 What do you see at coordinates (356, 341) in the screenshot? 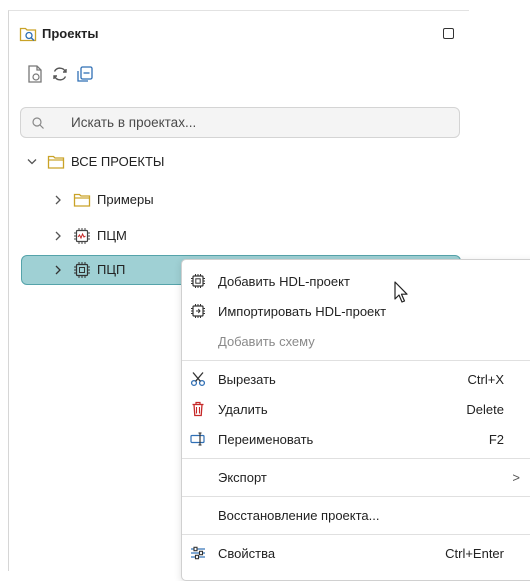
I see `menu-item-add-schema: Добавить схему` at bounding box center [356, 341].